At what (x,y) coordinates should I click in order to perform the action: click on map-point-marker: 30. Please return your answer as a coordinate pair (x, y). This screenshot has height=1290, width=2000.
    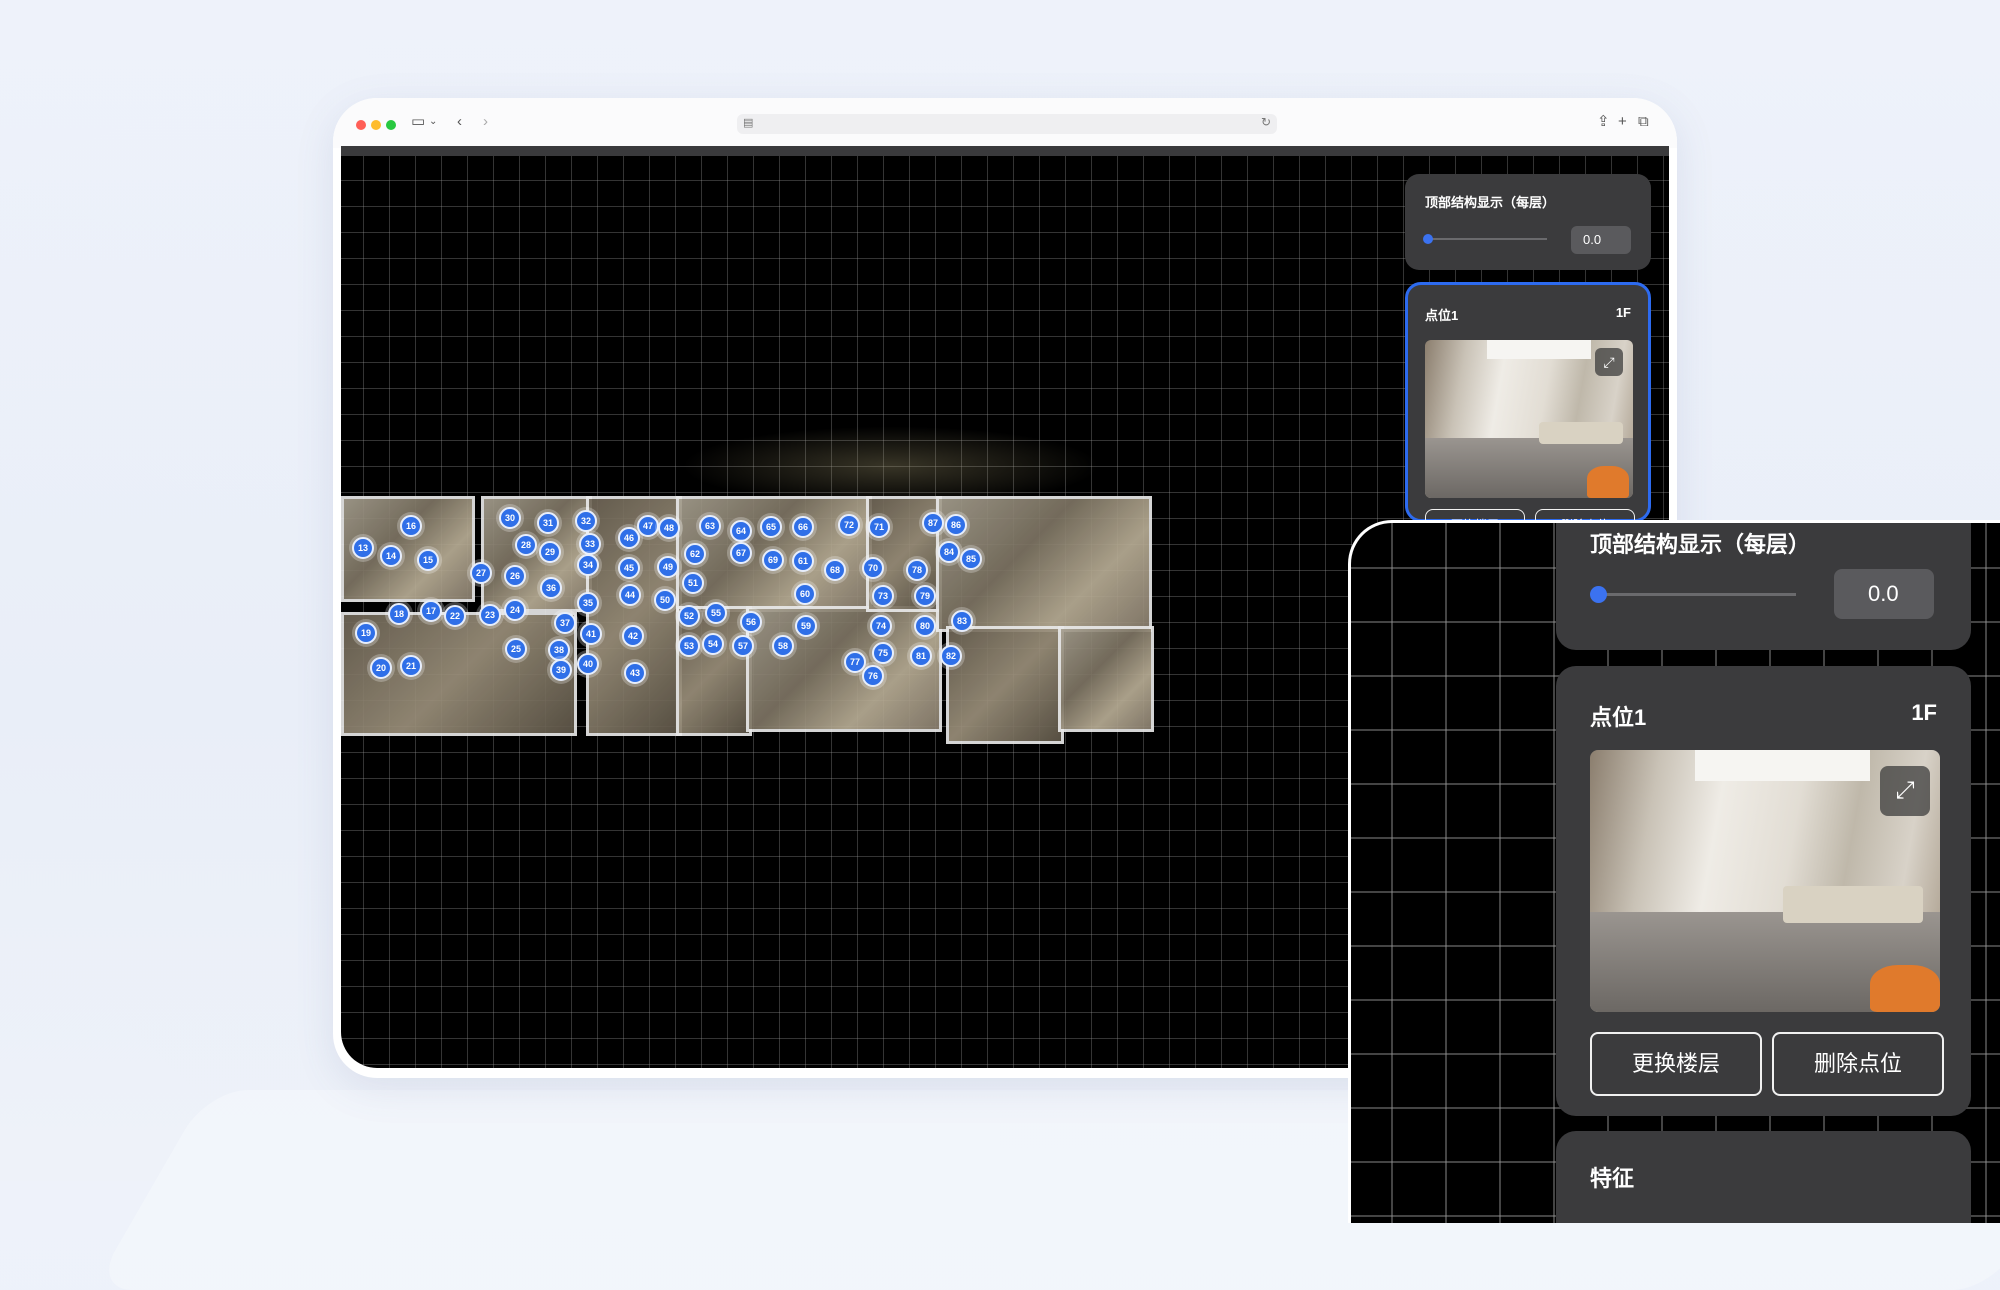
    Looking at the image, I should click on (510, 518).